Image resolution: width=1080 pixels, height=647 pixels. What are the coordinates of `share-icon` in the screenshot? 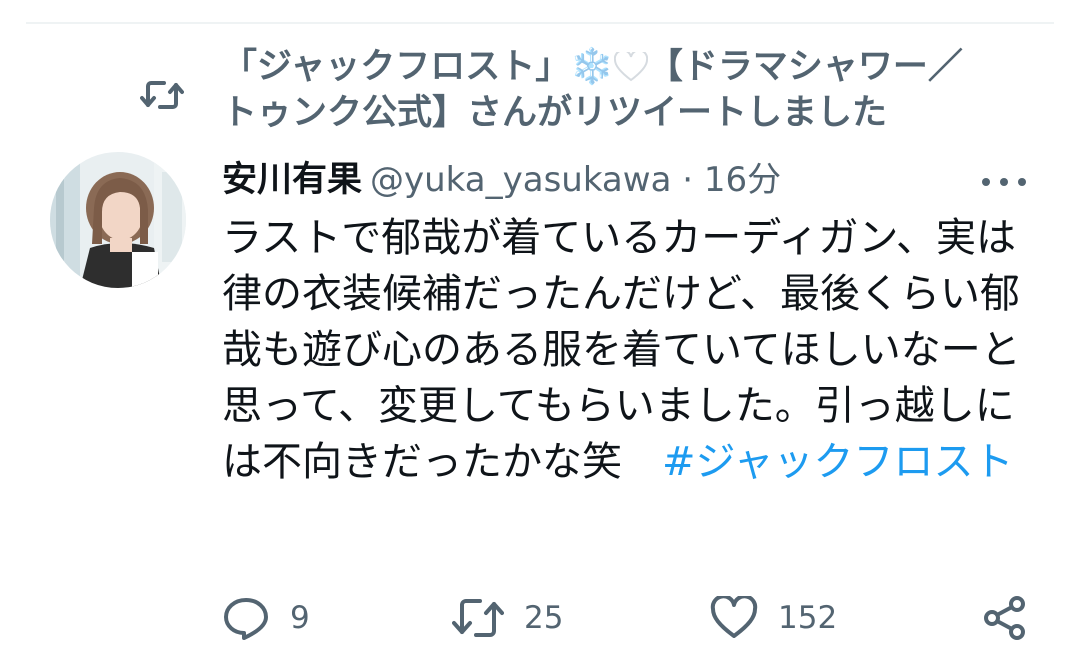 It's located at (1004, 618).